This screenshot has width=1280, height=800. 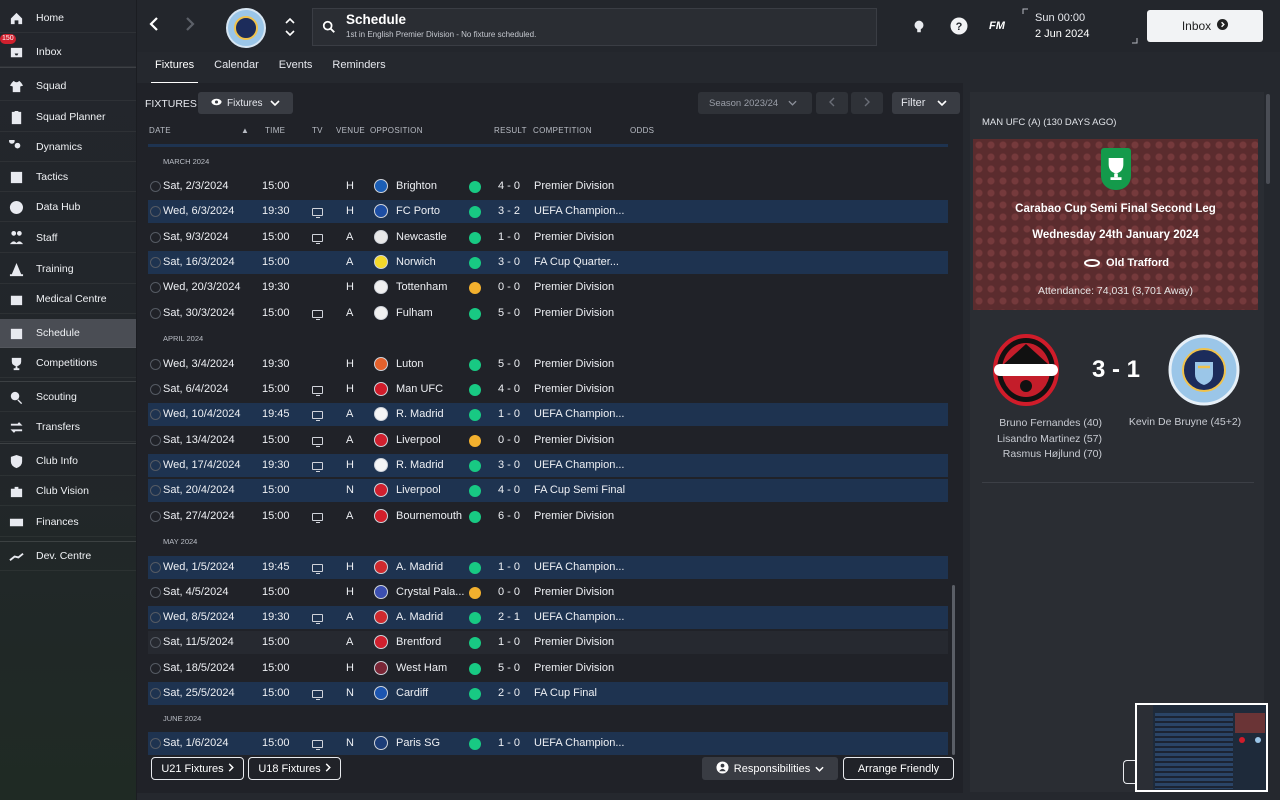 What do you see at coordinates (1204, 370) in the screenshot?
I see `man-city-badge` at bounding box center [1204, 370].